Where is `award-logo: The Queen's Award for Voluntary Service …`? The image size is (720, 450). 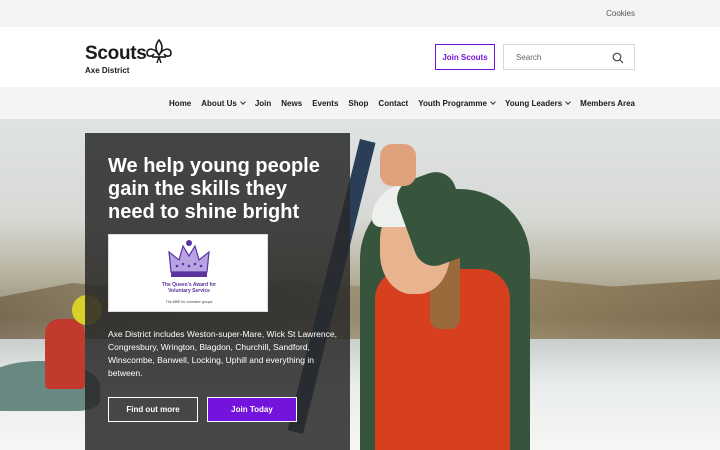
award-logo: The Queen's Award for Voluntary Service … is located at coordinates (189, 274).